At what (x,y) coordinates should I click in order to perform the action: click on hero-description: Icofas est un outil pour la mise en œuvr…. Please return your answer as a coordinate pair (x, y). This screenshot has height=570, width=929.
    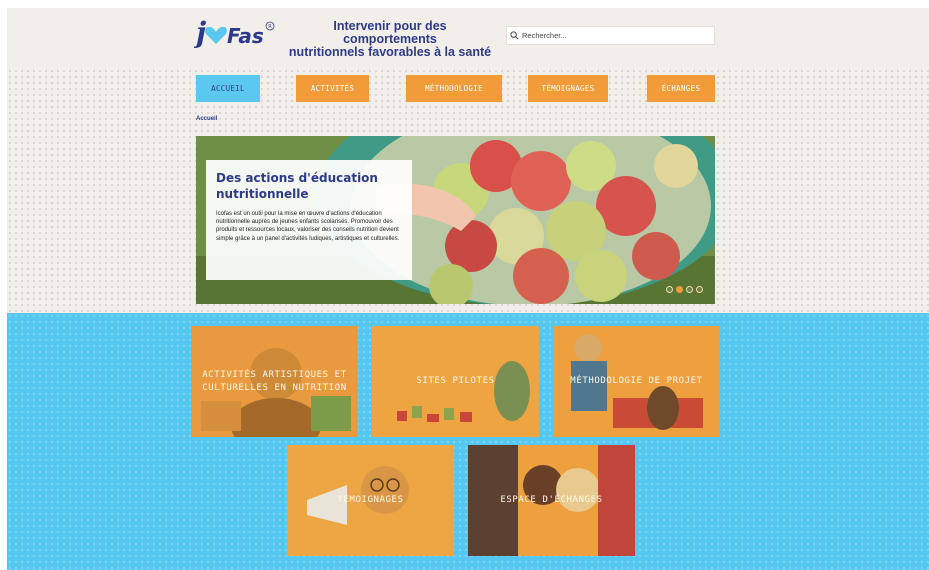
    Looking at the image, I should click on (308, 226).